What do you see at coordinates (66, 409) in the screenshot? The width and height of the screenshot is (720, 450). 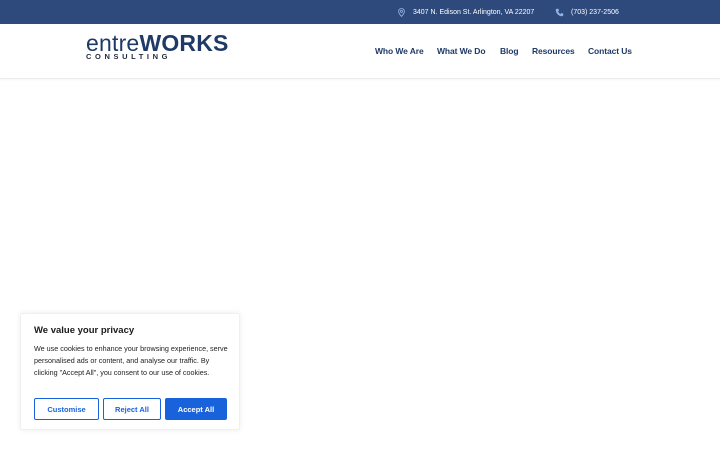 I see `customise-button: Customise` at bounding box center [66, 409].